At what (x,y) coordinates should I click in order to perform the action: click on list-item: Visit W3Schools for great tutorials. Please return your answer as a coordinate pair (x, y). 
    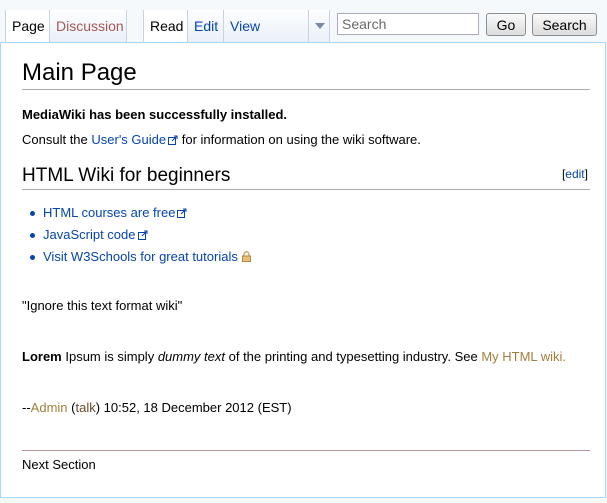
    Looking at the image, I should click on (138, 257).